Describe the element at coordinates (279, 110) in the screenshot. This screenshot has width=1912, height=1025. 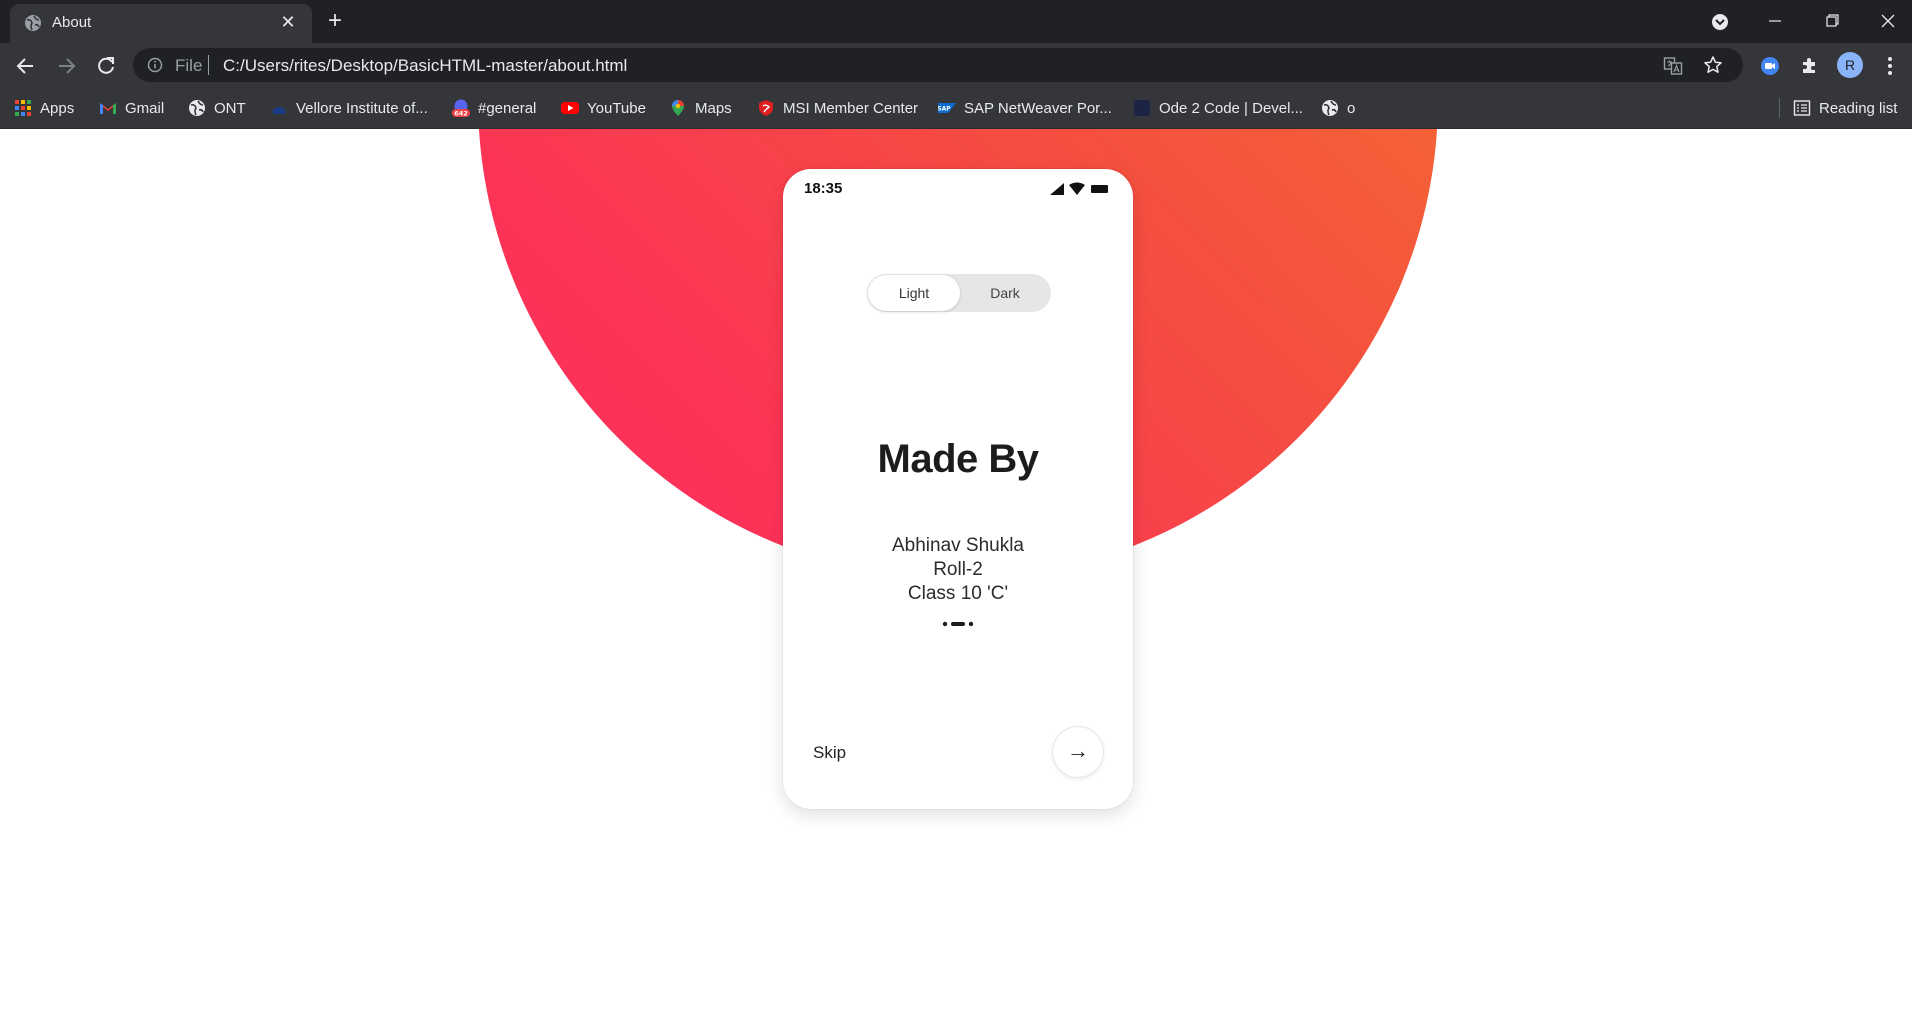
I see `vit-icon` at that location.